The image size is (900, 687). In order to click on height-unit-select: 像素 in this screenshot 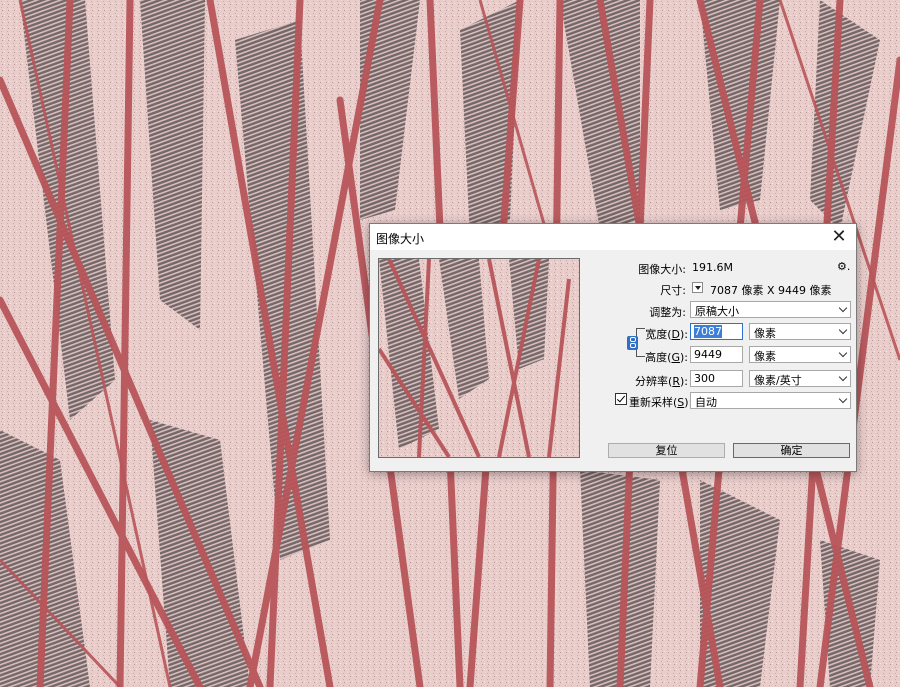, I will do `click(800, 354)`.